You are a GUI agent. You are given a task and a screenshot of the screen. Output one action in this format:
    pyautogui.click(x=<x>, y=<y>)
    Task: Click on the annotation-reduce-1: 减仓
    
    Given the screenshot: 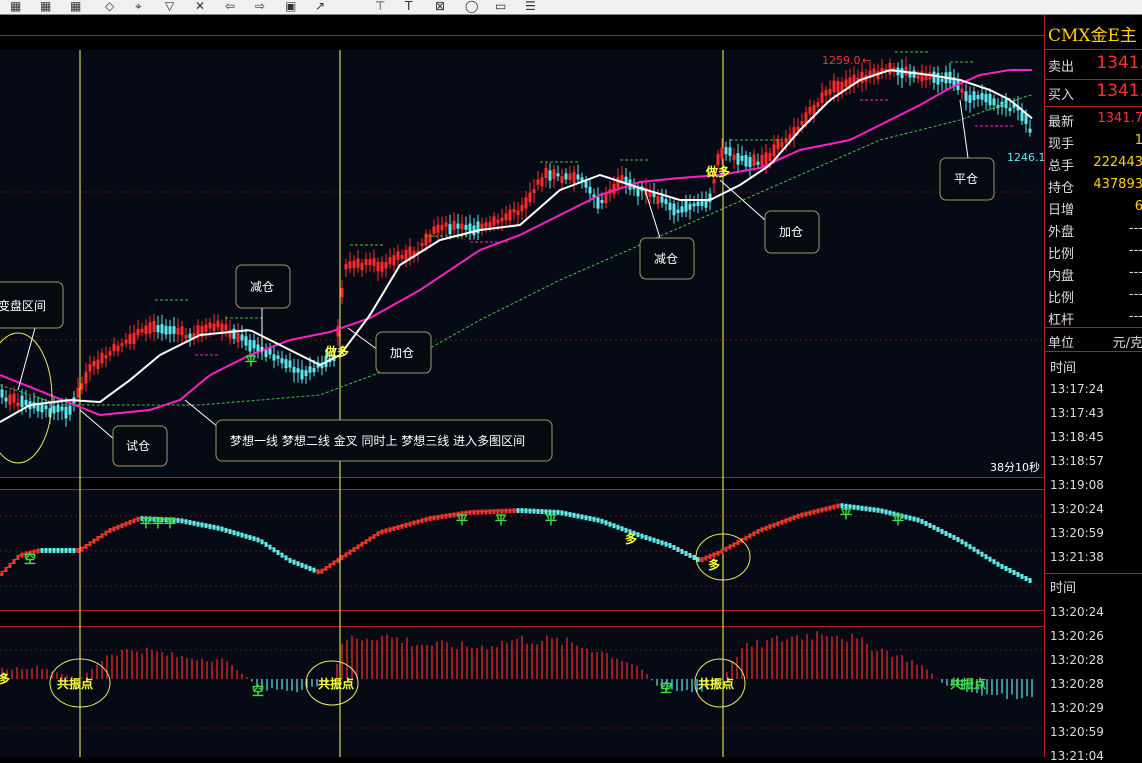 What is the action you would take?
    pyautogui.click(x=262, y=287)
    